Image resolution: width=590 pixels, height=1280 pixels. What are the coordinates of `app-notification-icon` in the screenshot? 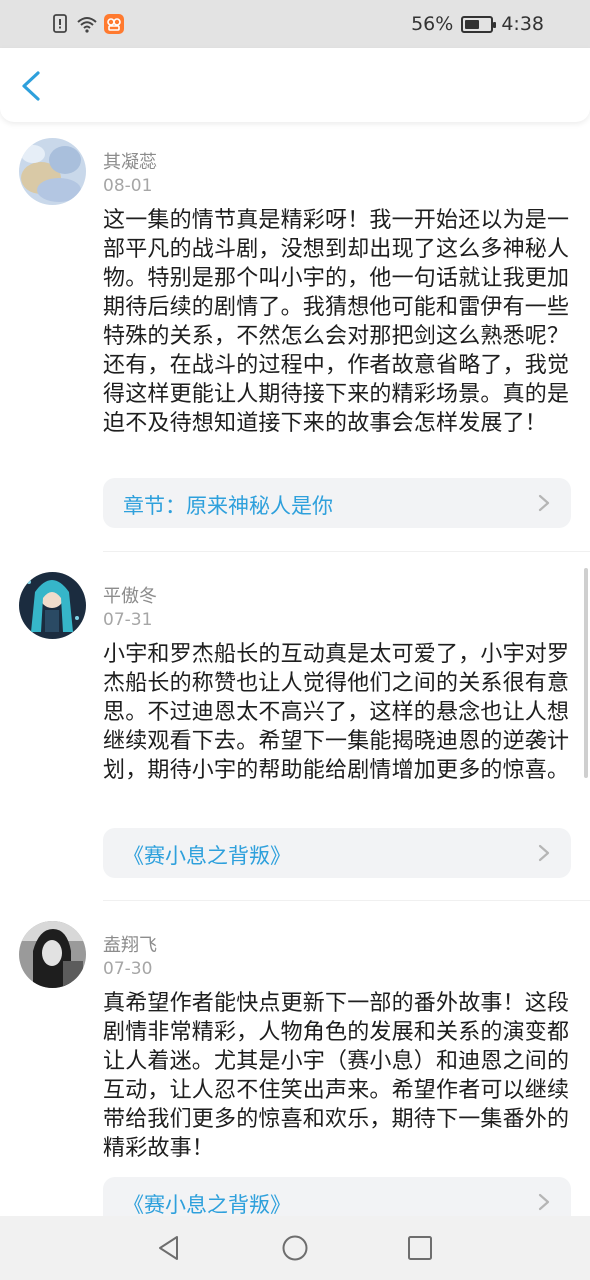 It's located at (114, 24).